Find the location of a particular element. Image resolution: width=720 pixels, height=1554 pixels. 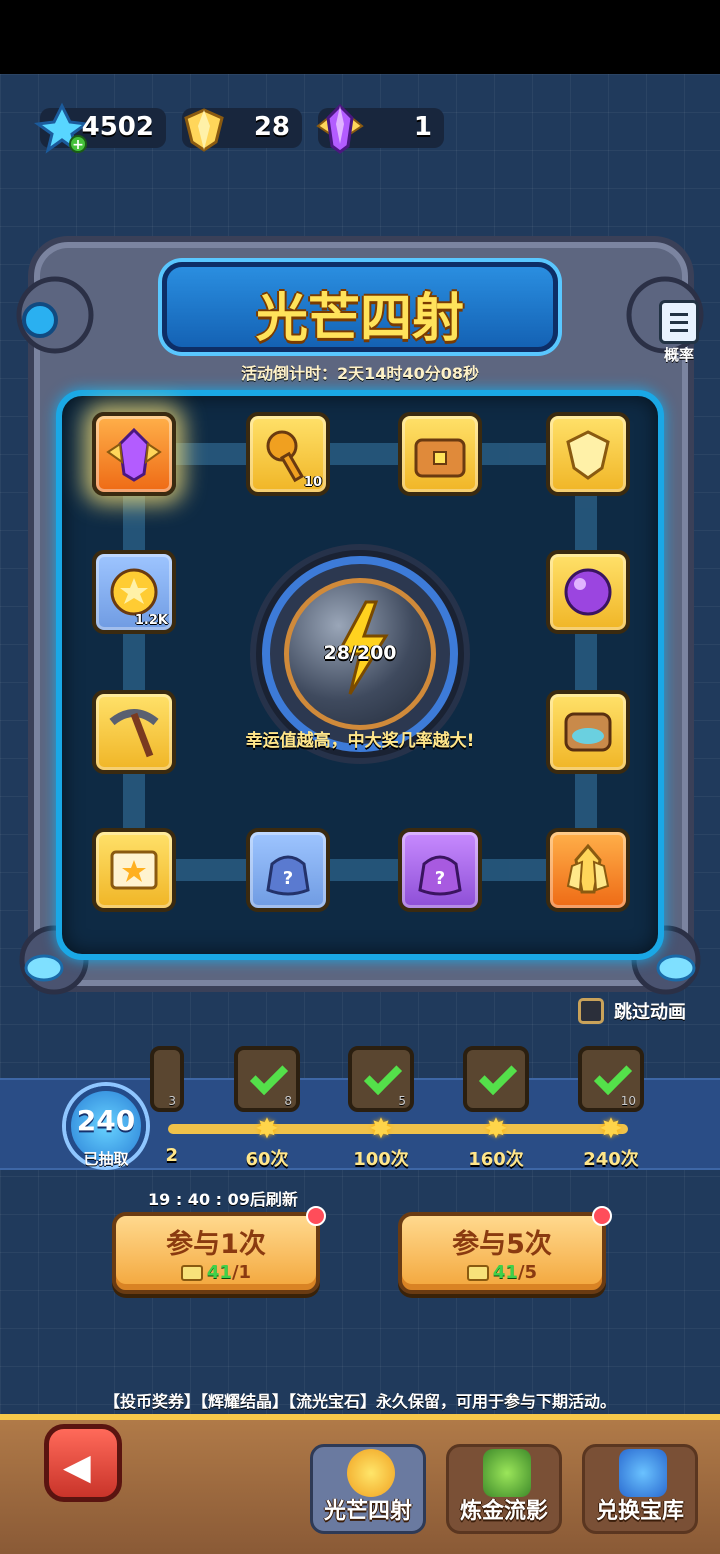

milestone-reward-partial: 3 is located at coordinates (167, 1079).